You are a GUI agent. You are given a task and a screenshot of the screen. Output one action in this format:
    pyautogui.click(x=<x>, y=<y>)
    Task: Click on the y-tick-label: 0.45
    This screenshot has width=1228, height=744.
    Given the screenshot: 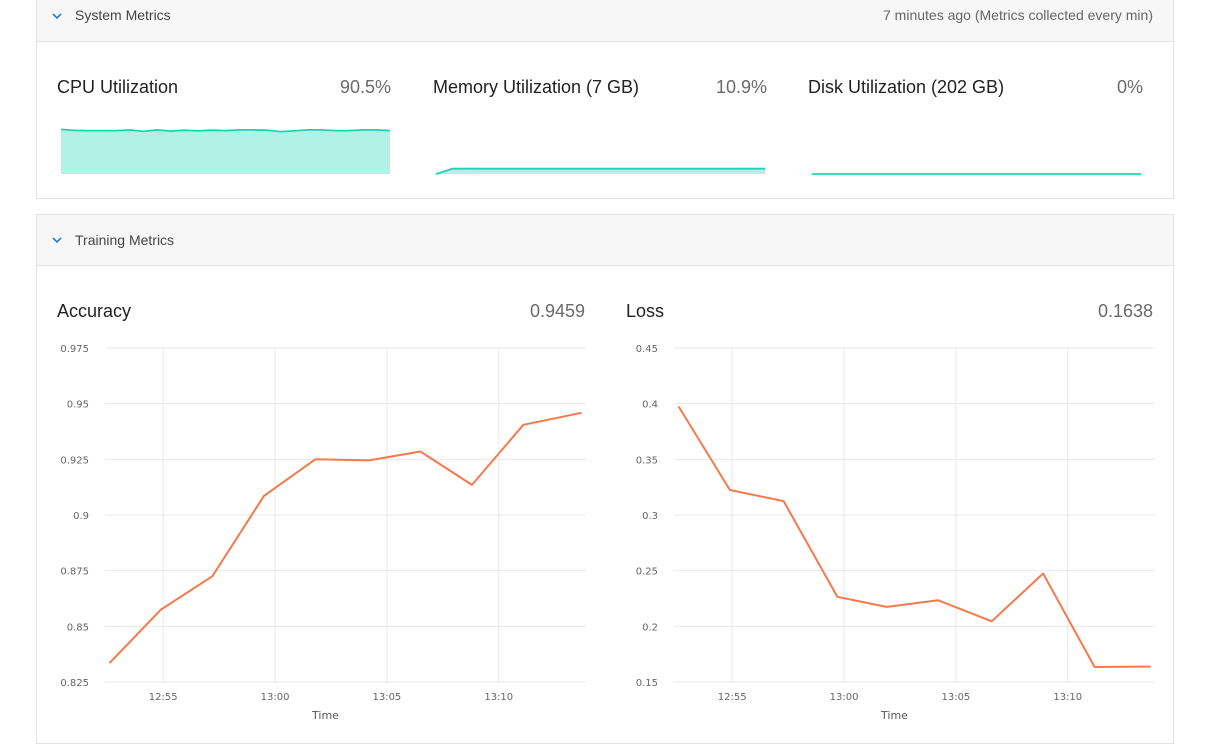 What is the action you would take?
    pyautogui.click(x=647, y=349)
    